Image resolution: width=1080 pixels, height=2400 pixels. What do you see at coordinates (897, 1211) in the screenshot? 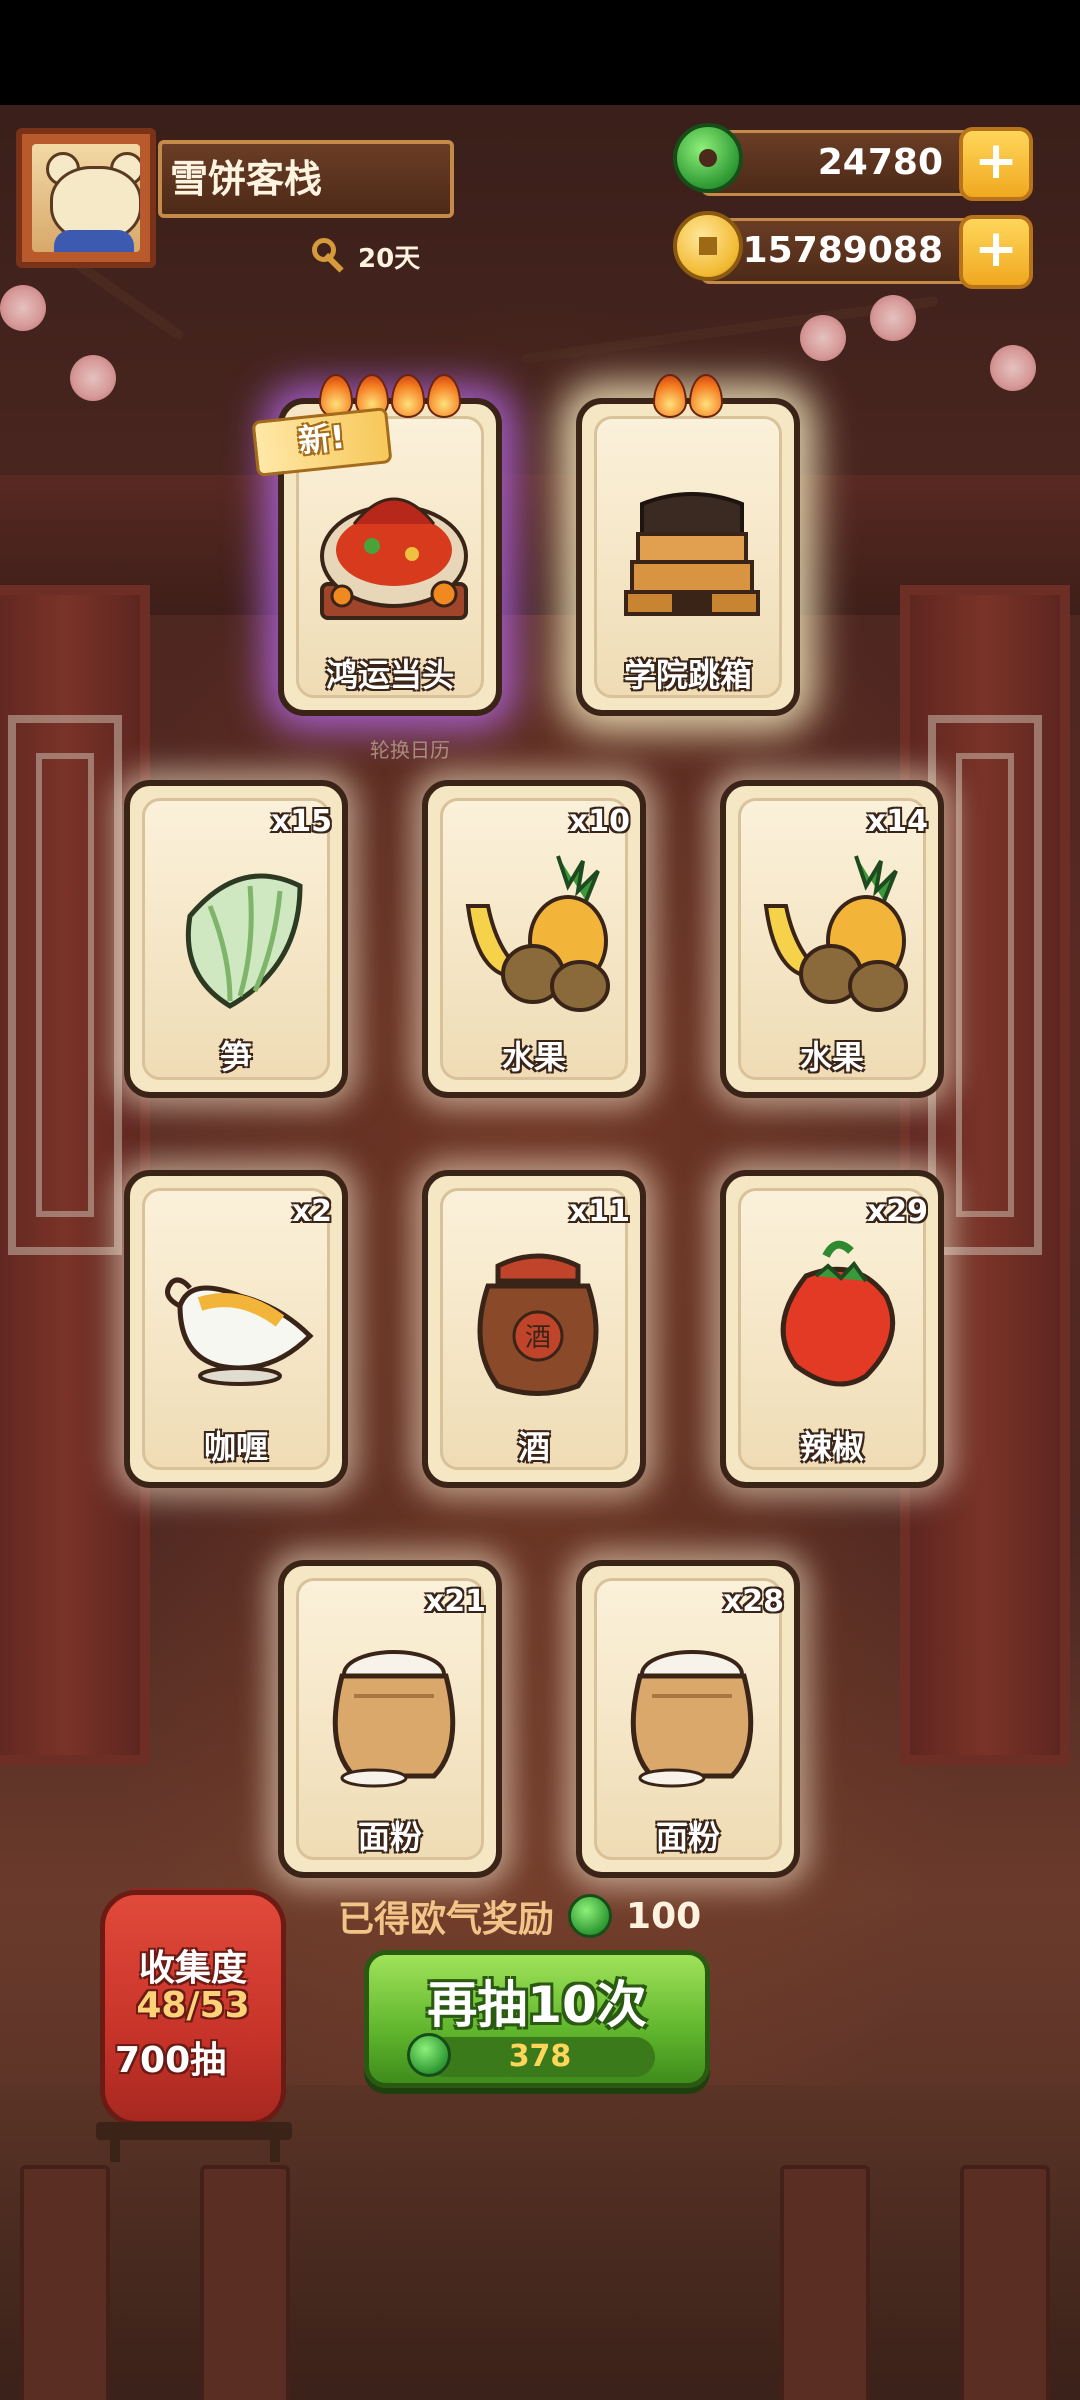
I see `card-count: x29` at bounding box center [897, 1211].